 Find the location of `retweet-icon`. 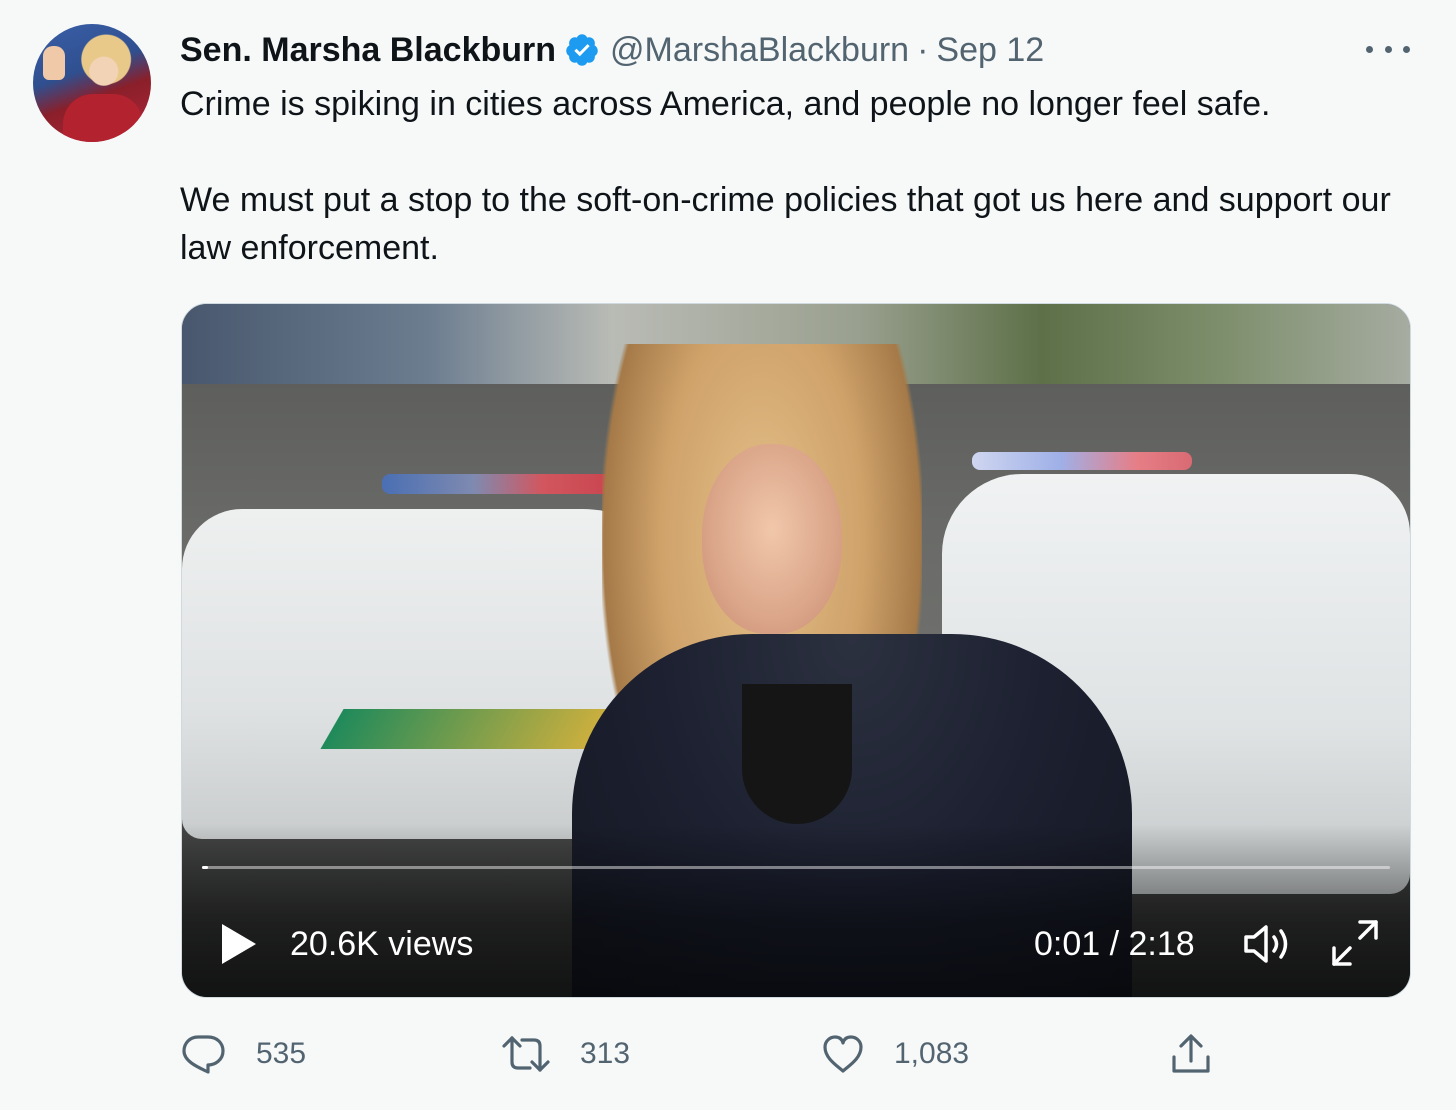

retweet-icon is located at coordinates (526, 1054).